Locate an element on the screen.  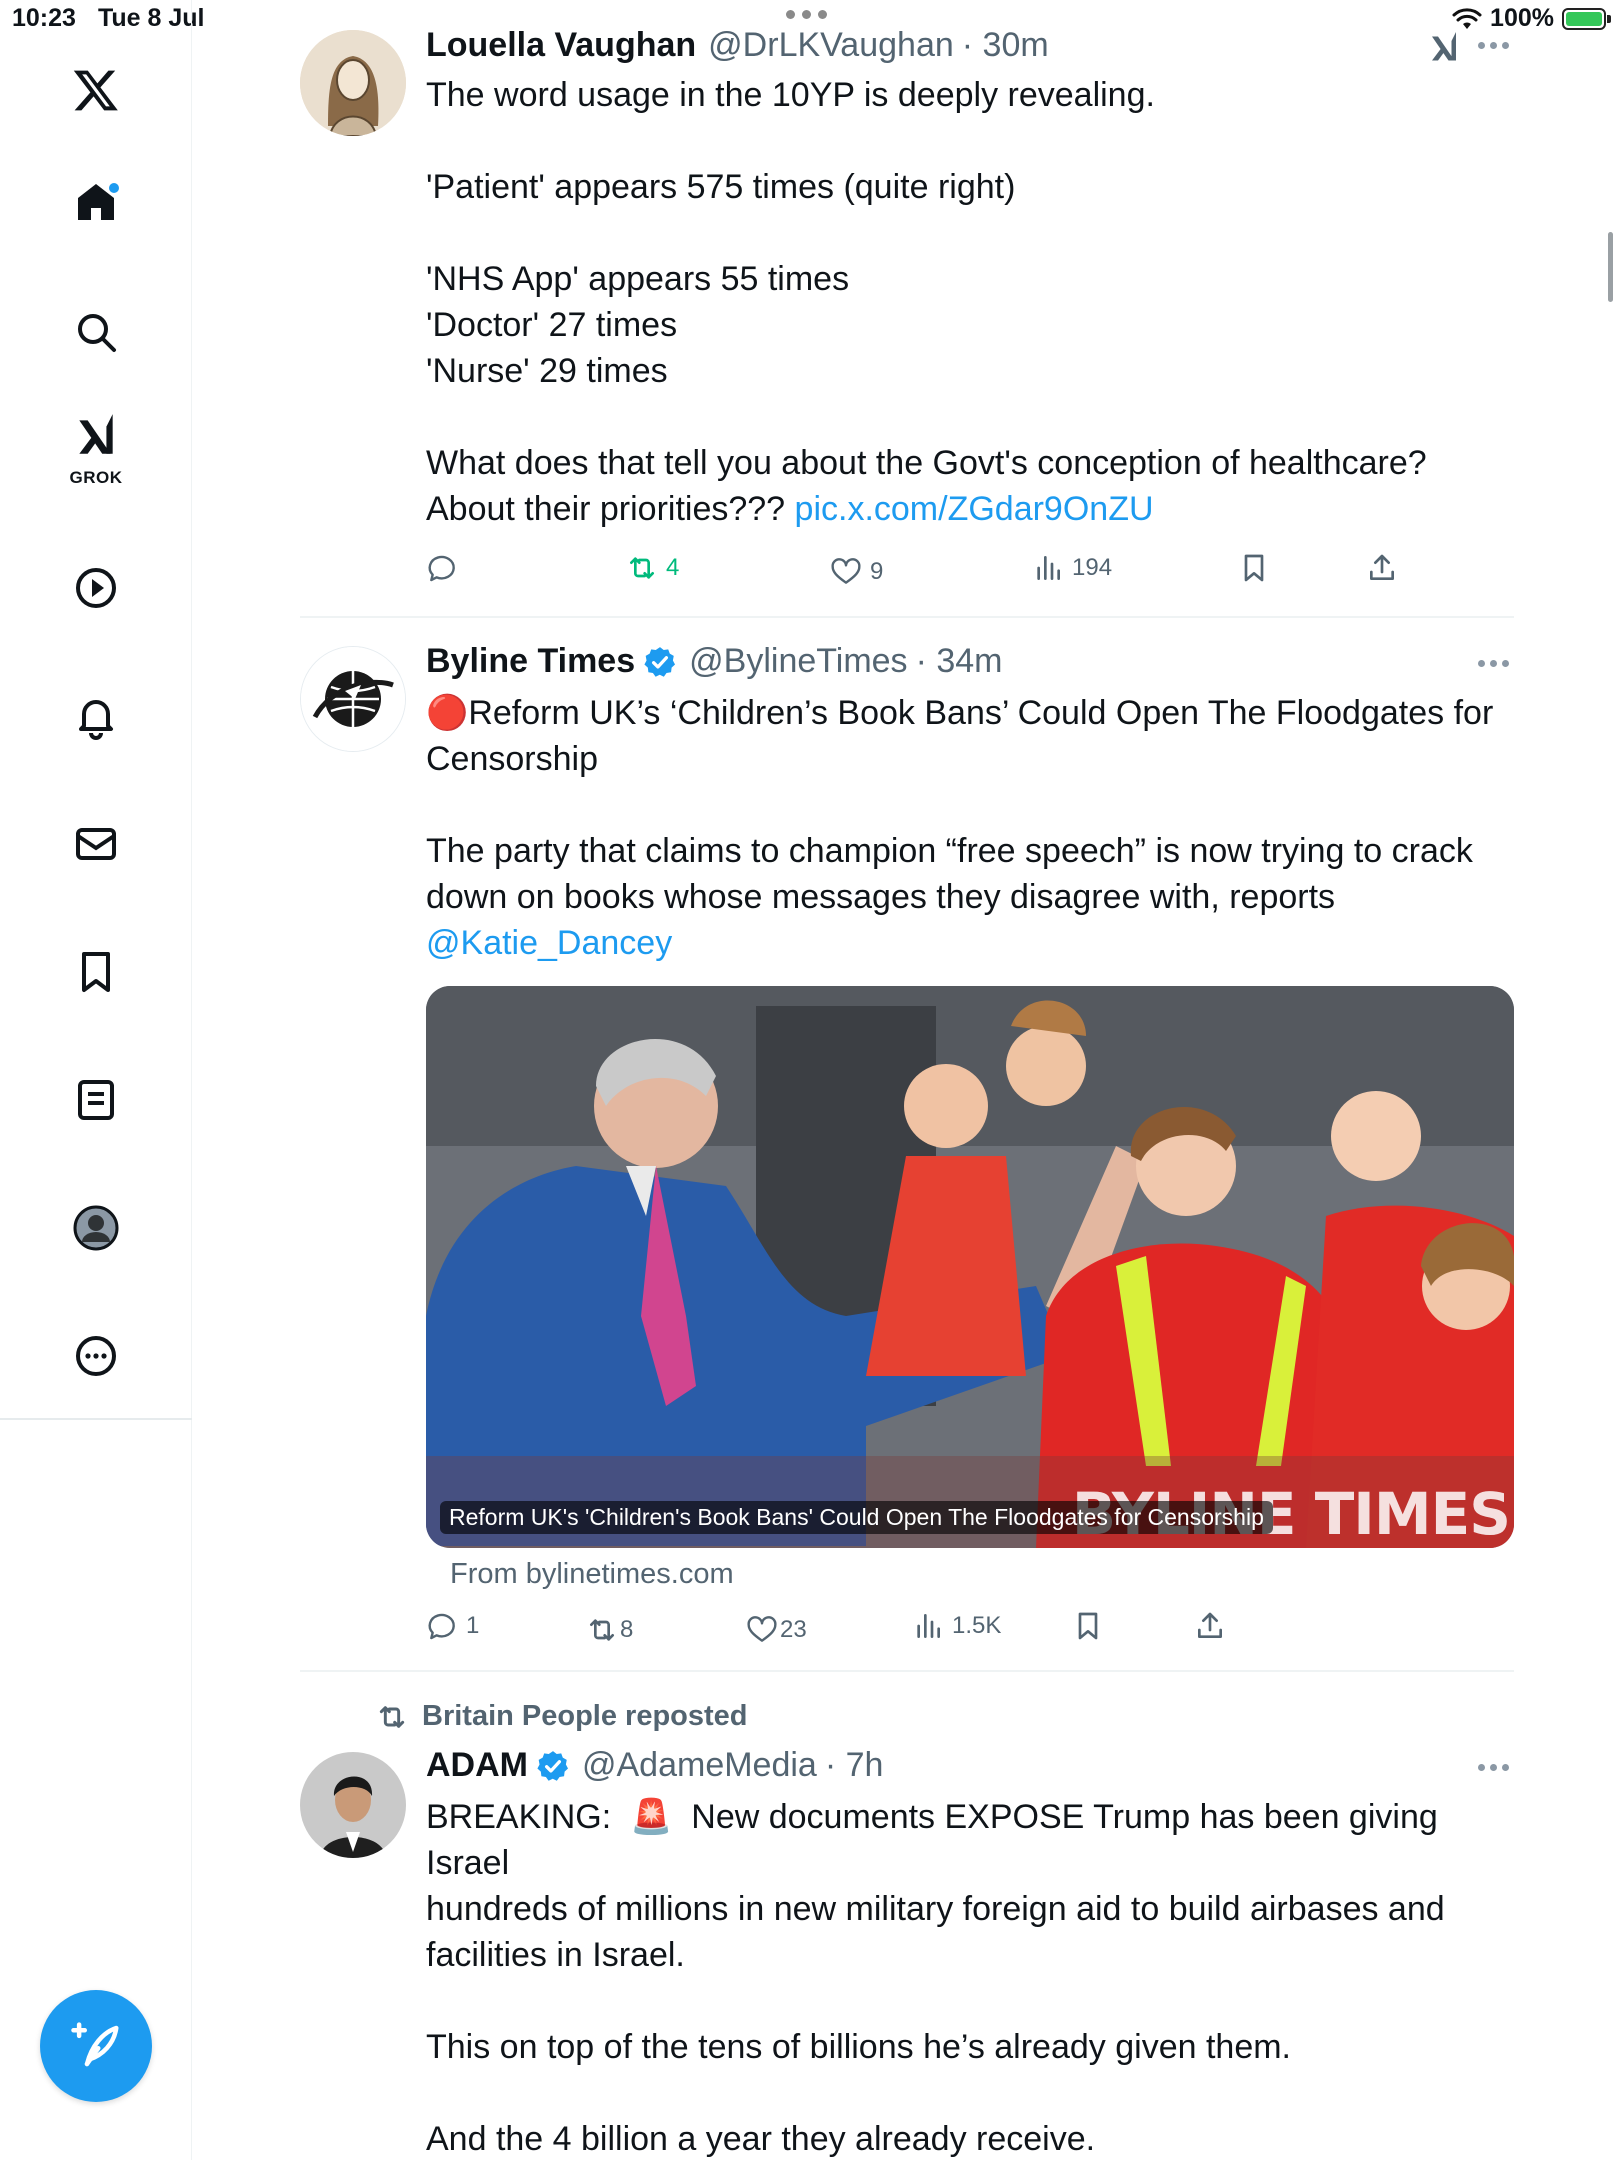
views-button: 1.5K is located at coordinates (956, 1626).